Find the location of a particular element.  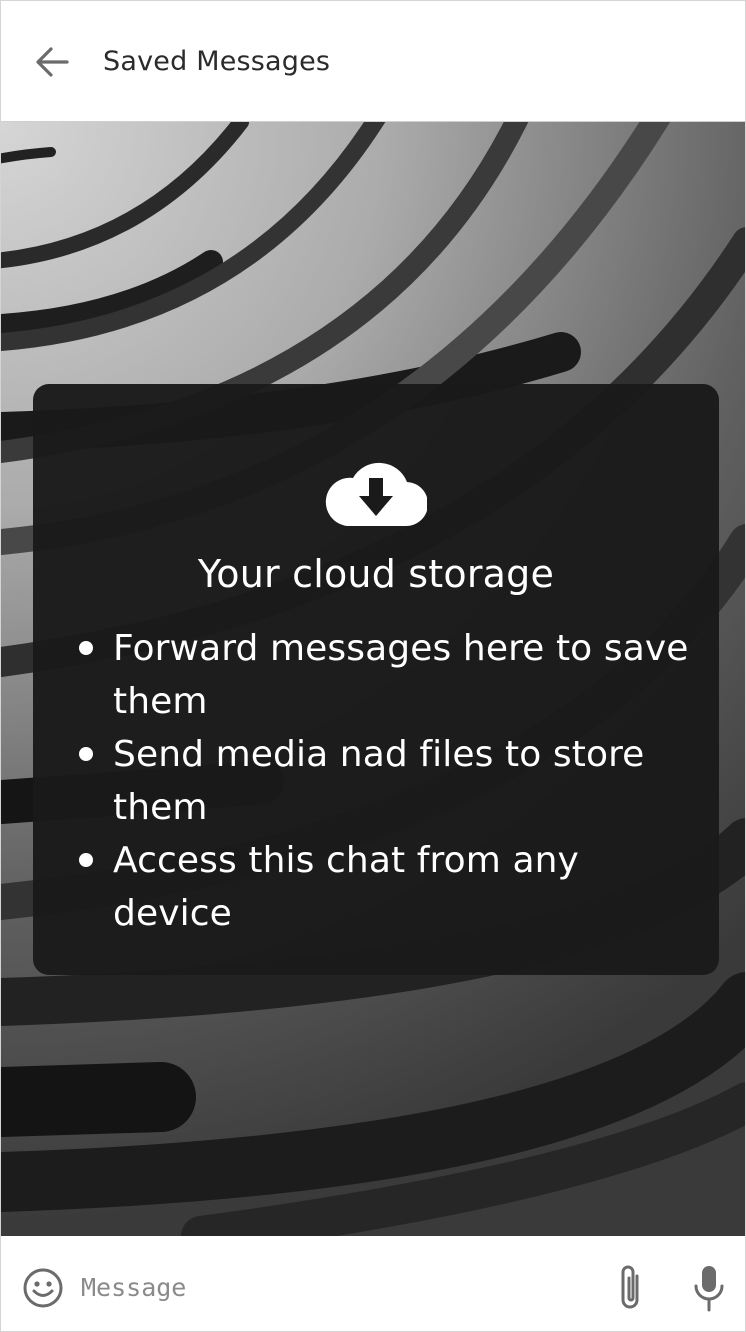

message-input is located at coordinates (331, 1287).